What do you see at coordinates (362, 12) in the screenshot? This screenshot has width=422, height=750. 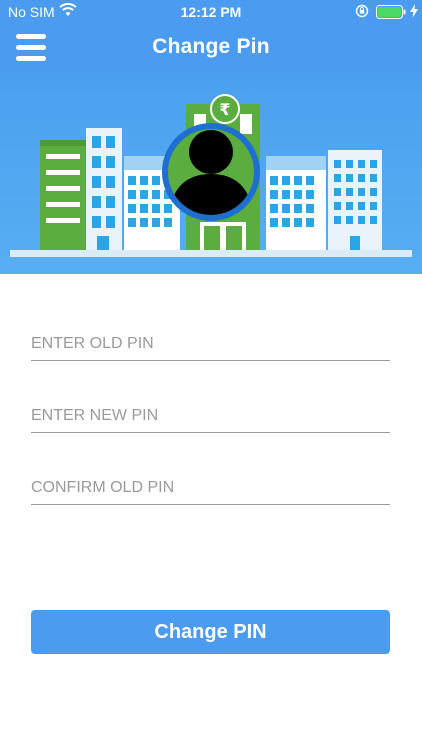 I see `orientation-lock-icon` at bounding box center [362, 12].